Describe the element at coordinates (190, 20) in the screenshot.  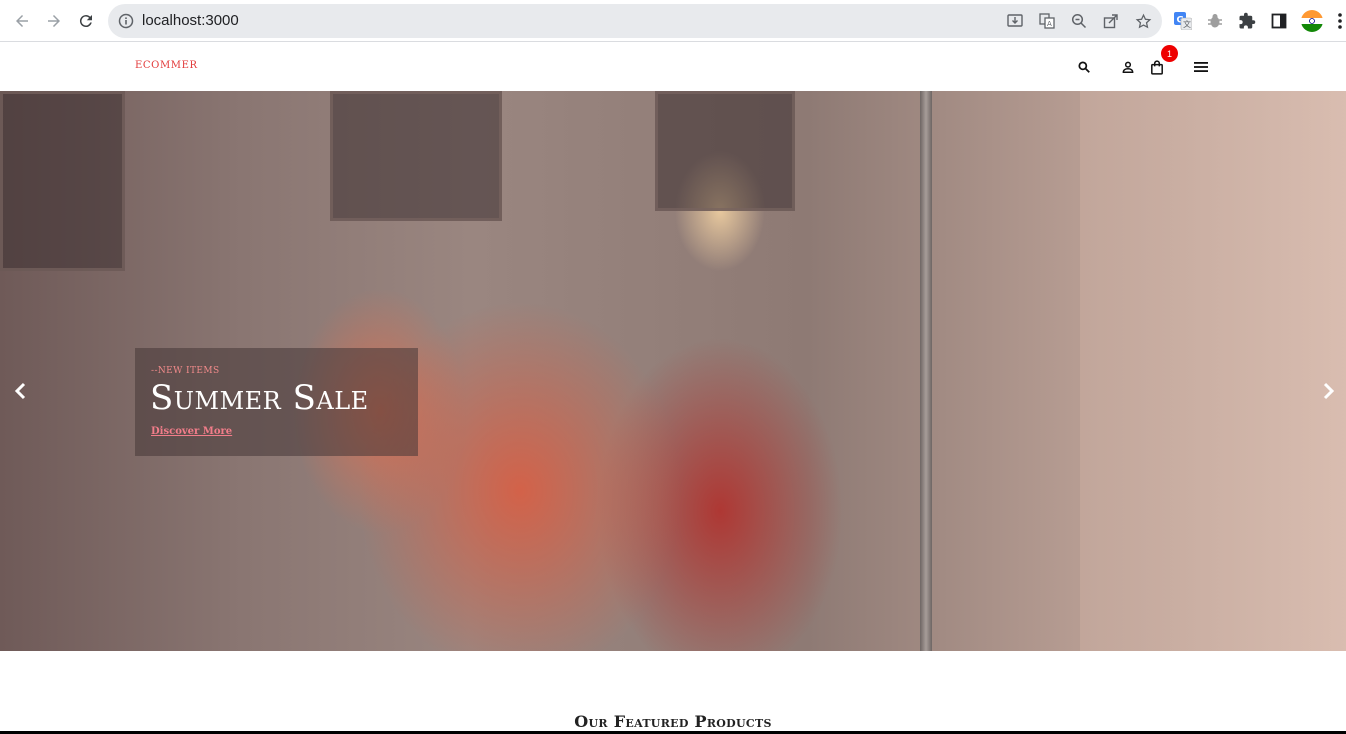
I see `url-text: localhost:3000` at that location.